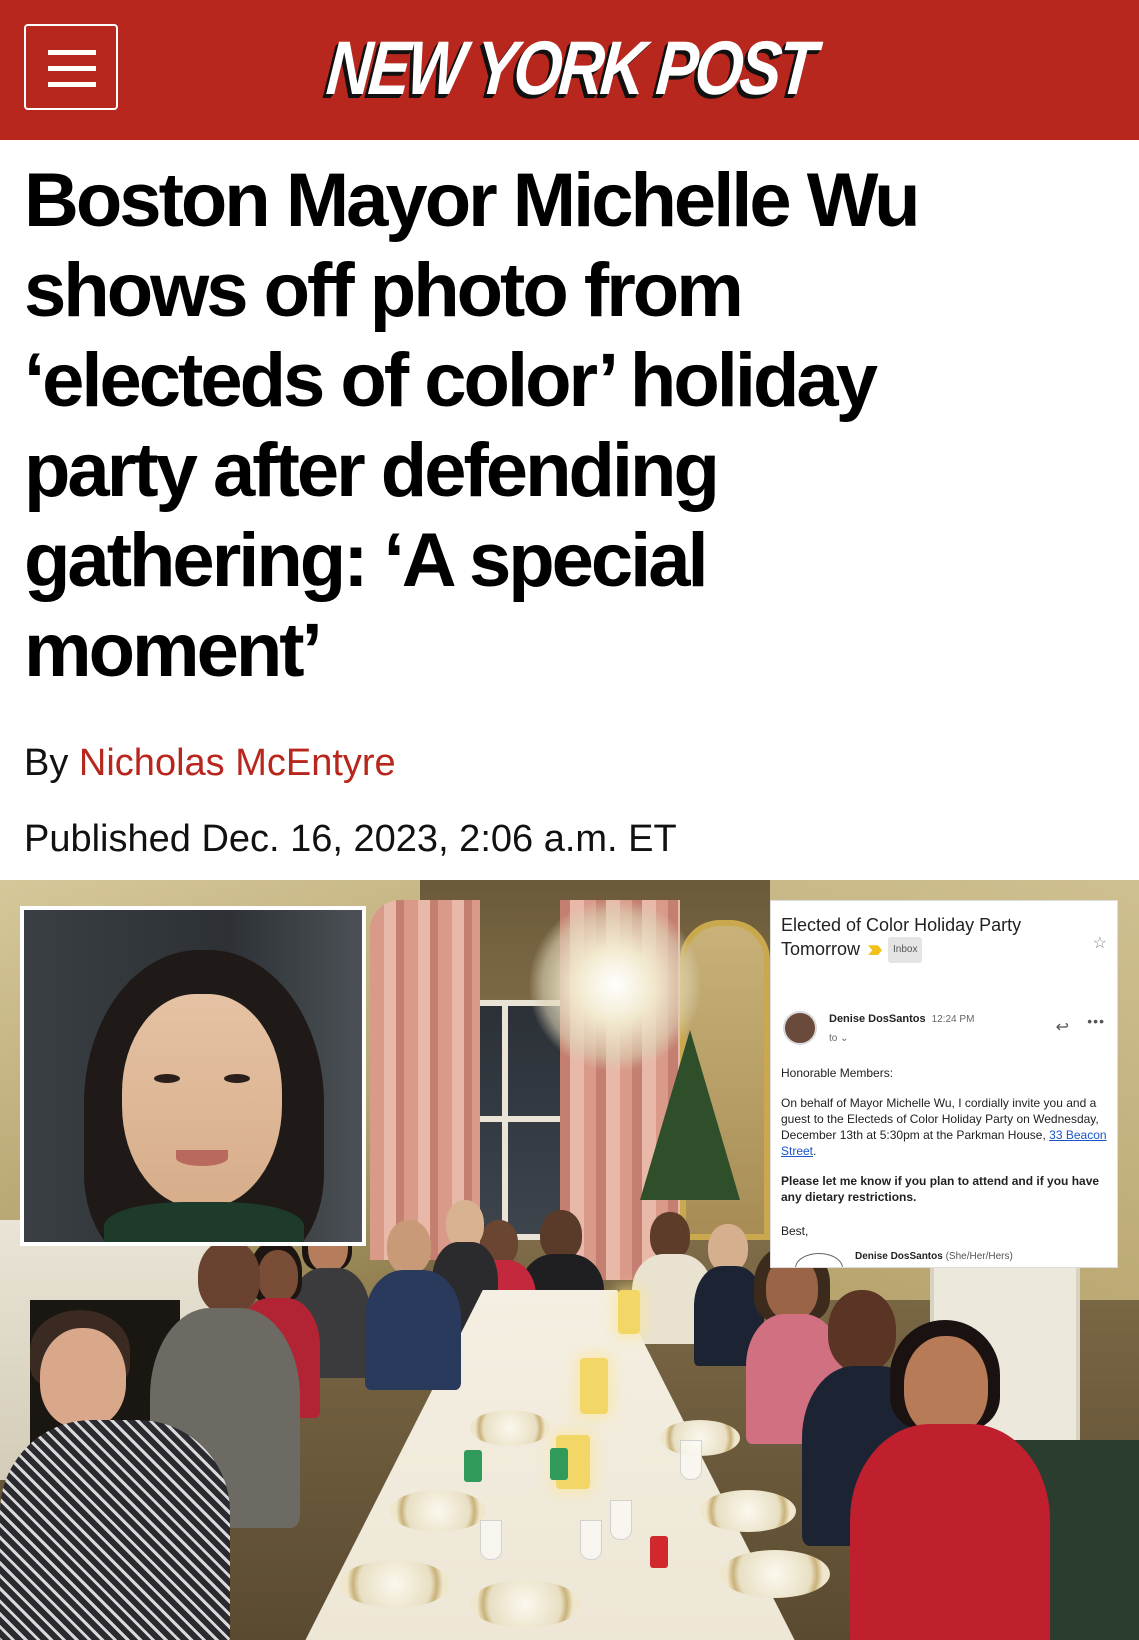 The width and height of the screenshot is (1139, 1640). What do you see at coordinates (472, 200) in the screenshot?
I see `headline-line: Boston Mayor Michelle Wu` at bounding box center [472, 200].